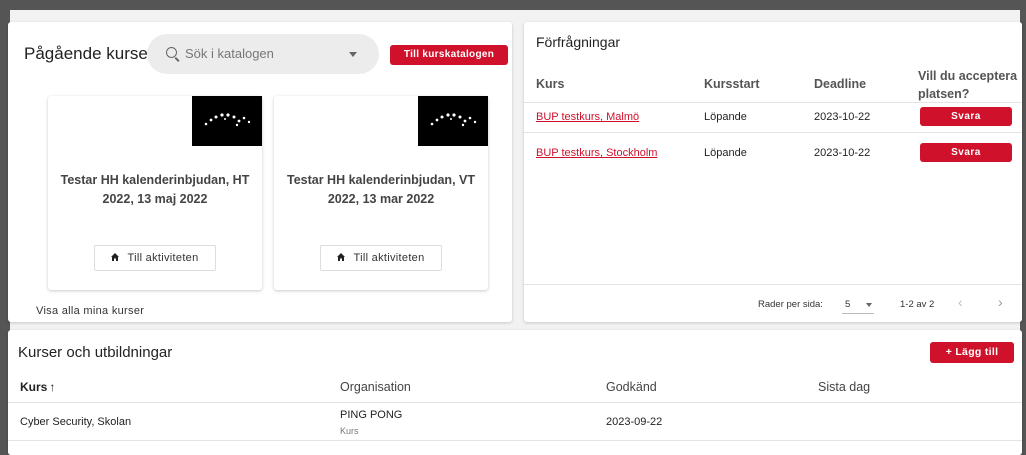 The height and width of the screenshot is (455, 1026). What do you see at coordinates (34, 387) in the screenshot?
I see `column-header-course-label: Kurs` at bounding box center [34, 387].